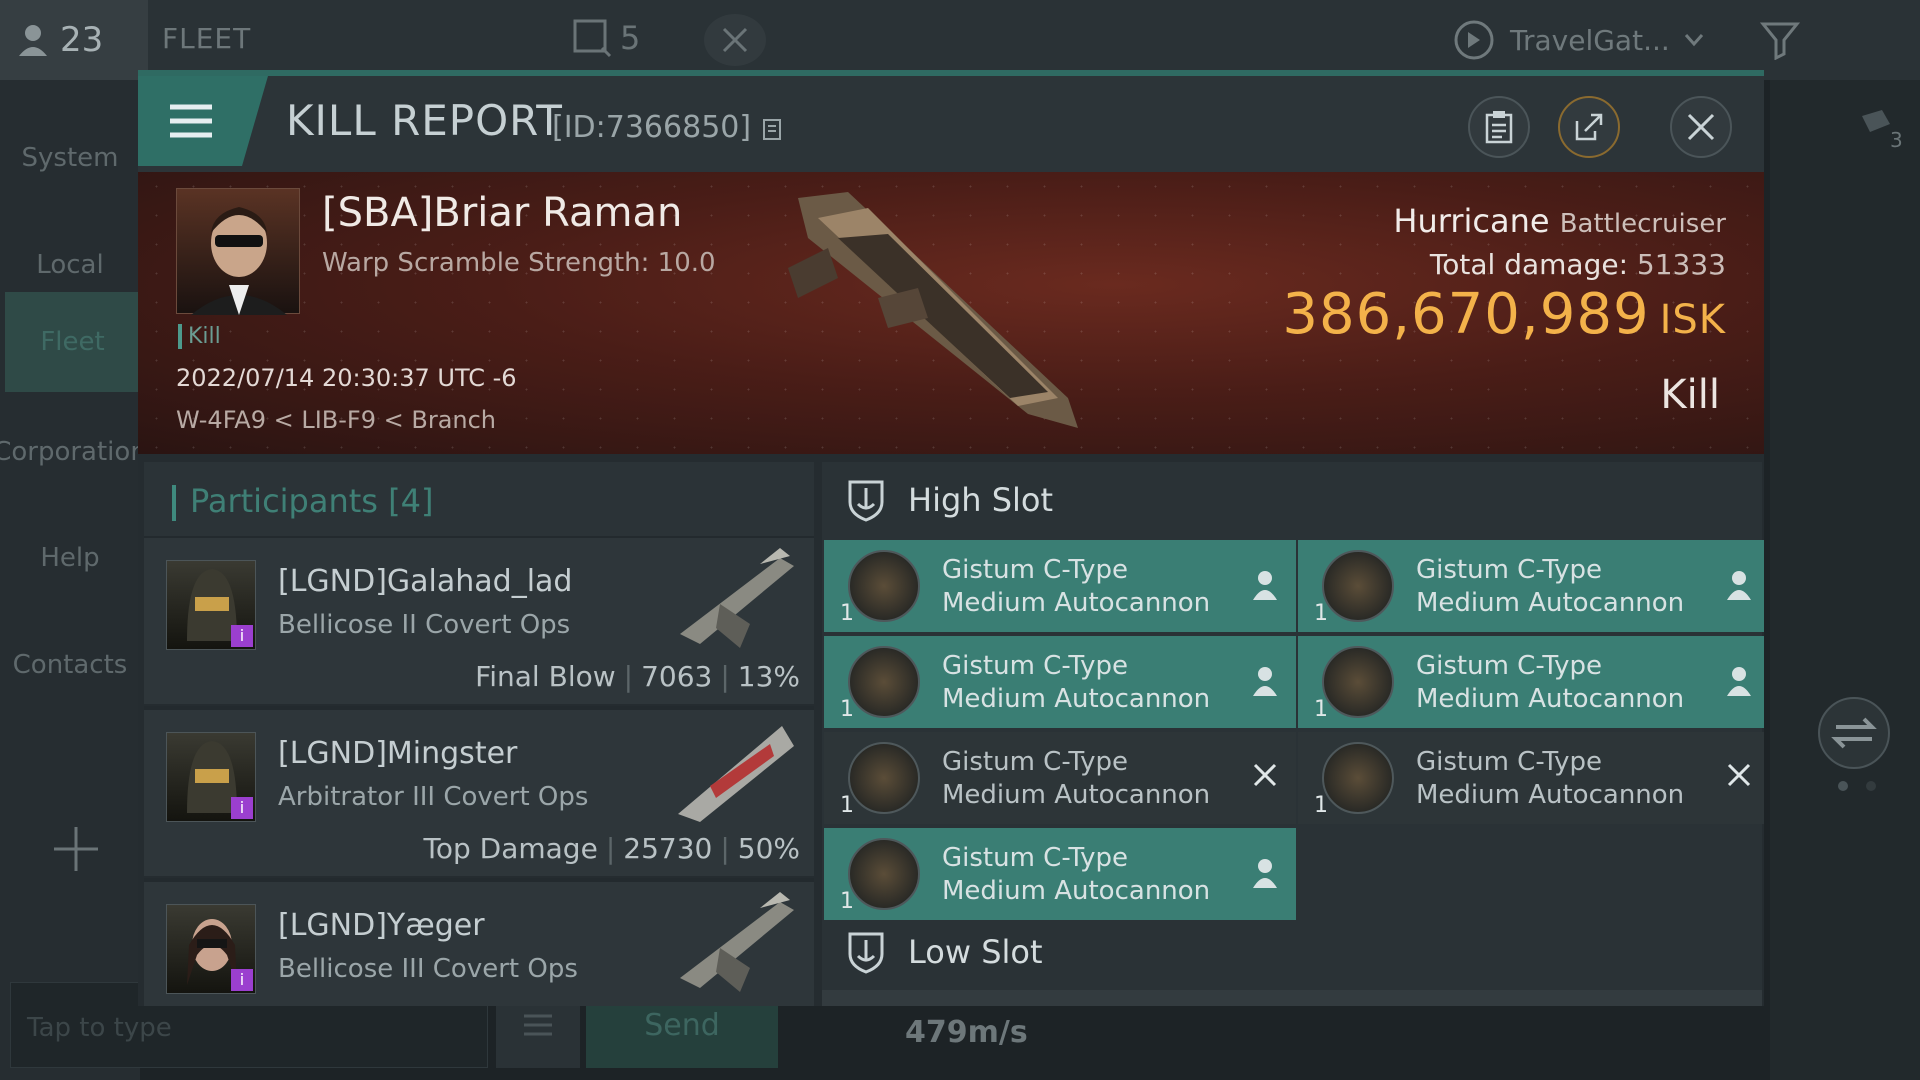  What do you see at coordinates (33, 40) in the screenshot?
I see `person-icon` at bounding box center [33, 40].